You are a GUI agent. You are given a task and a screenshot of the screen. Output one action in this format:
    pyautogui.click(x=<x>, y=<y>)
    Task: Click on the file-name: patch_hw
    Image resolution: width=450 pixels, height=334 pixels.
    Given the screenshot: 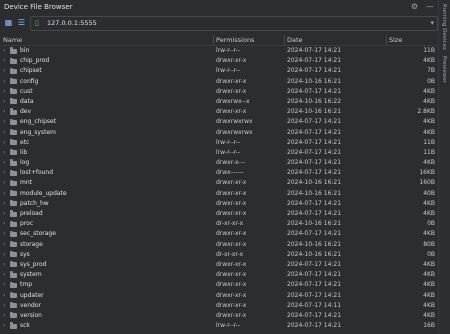 What is the action you would take?
    pyautogui.click(x=34, y=203)
    